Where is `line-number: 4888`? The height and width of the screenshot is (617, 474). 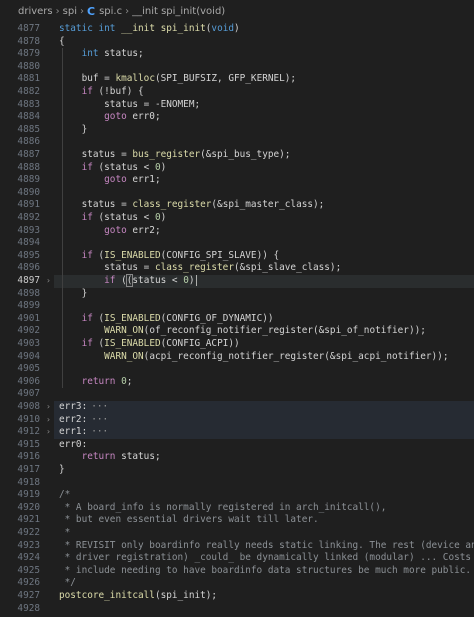 line-number: 4888 is located at coordinates (28, 167).